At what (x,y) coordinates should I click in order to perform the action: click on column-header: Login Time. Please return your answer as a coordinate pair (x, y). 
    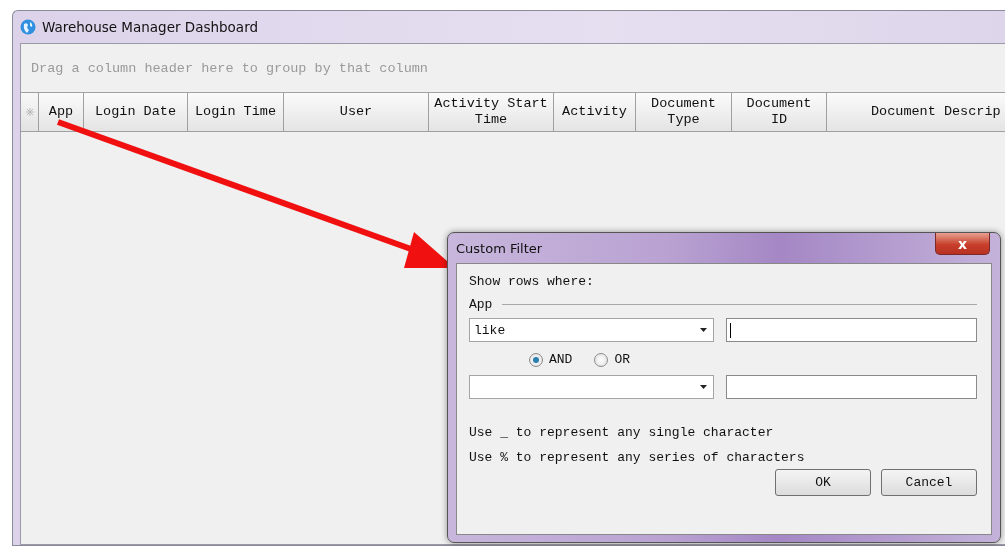
    Looking at the image, I should click on (236, 112).